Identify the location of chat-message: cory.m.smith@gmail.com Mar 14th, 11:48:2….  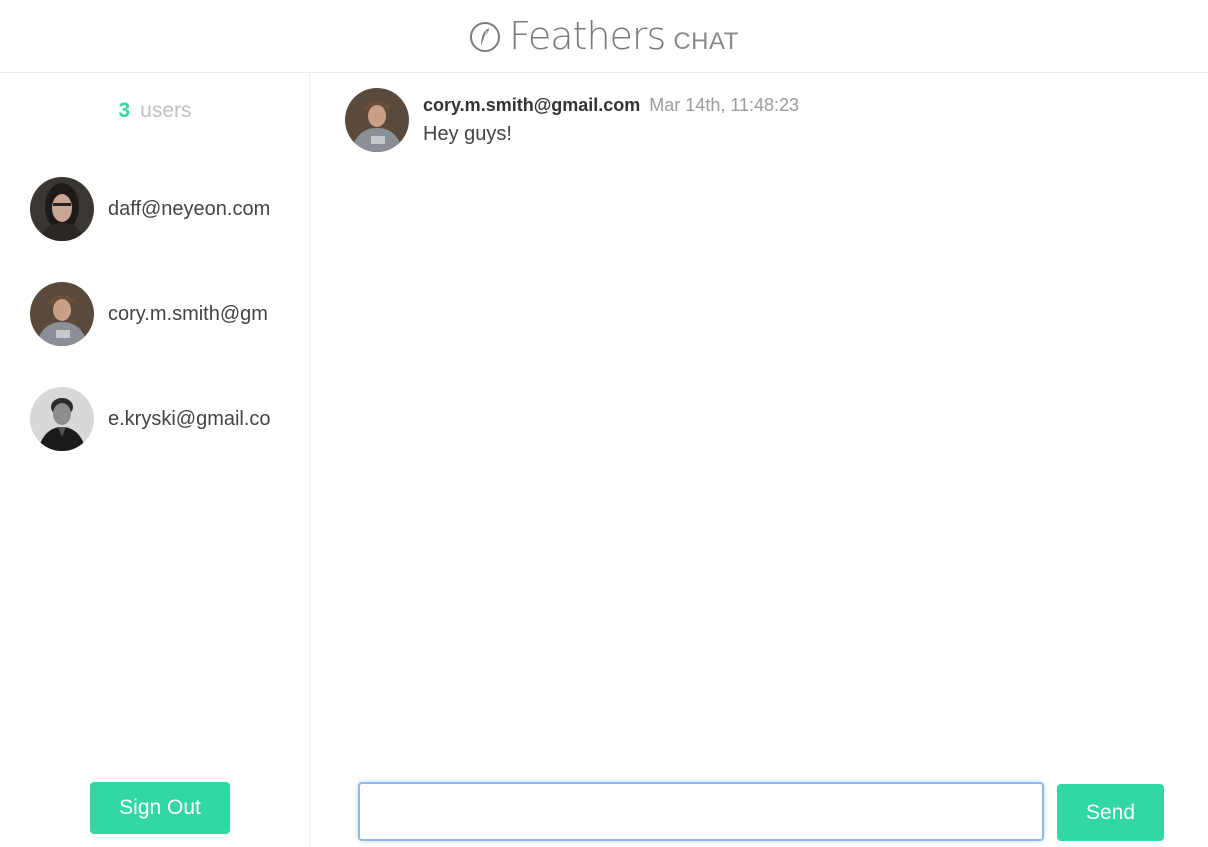
(572, 120).